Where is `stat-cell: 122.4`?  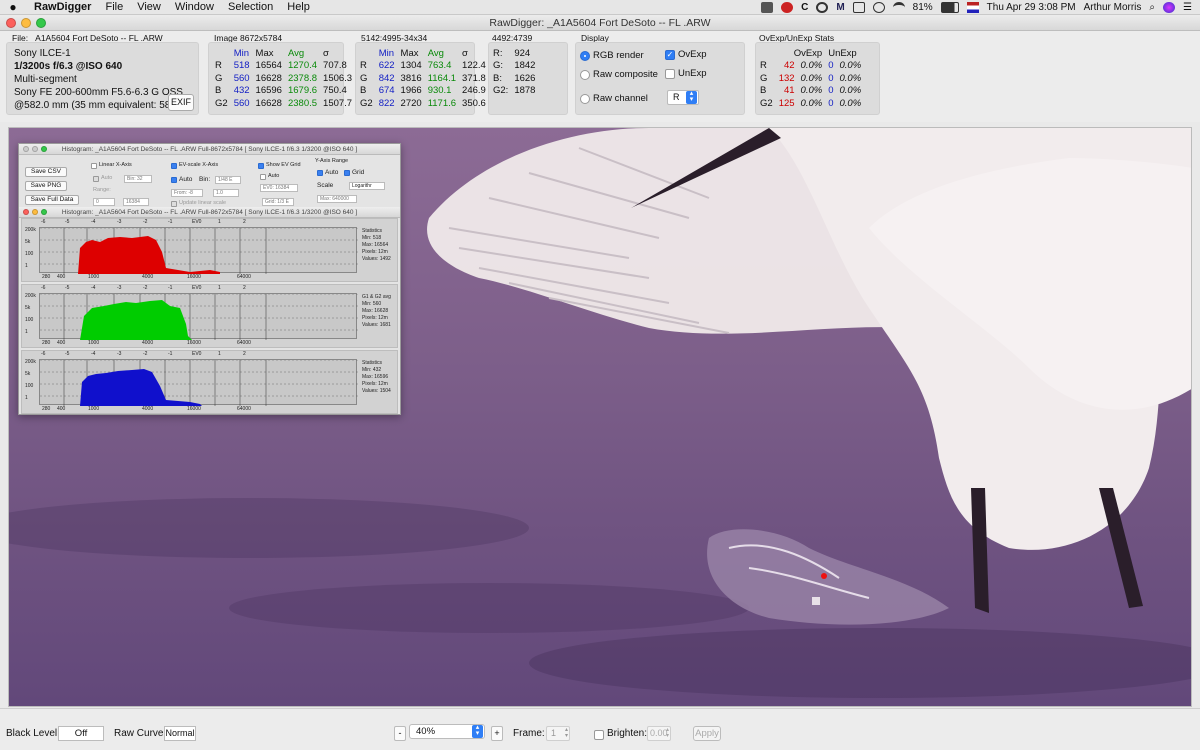 stat-cell: 122.4 is located at coordinates (474, 66).